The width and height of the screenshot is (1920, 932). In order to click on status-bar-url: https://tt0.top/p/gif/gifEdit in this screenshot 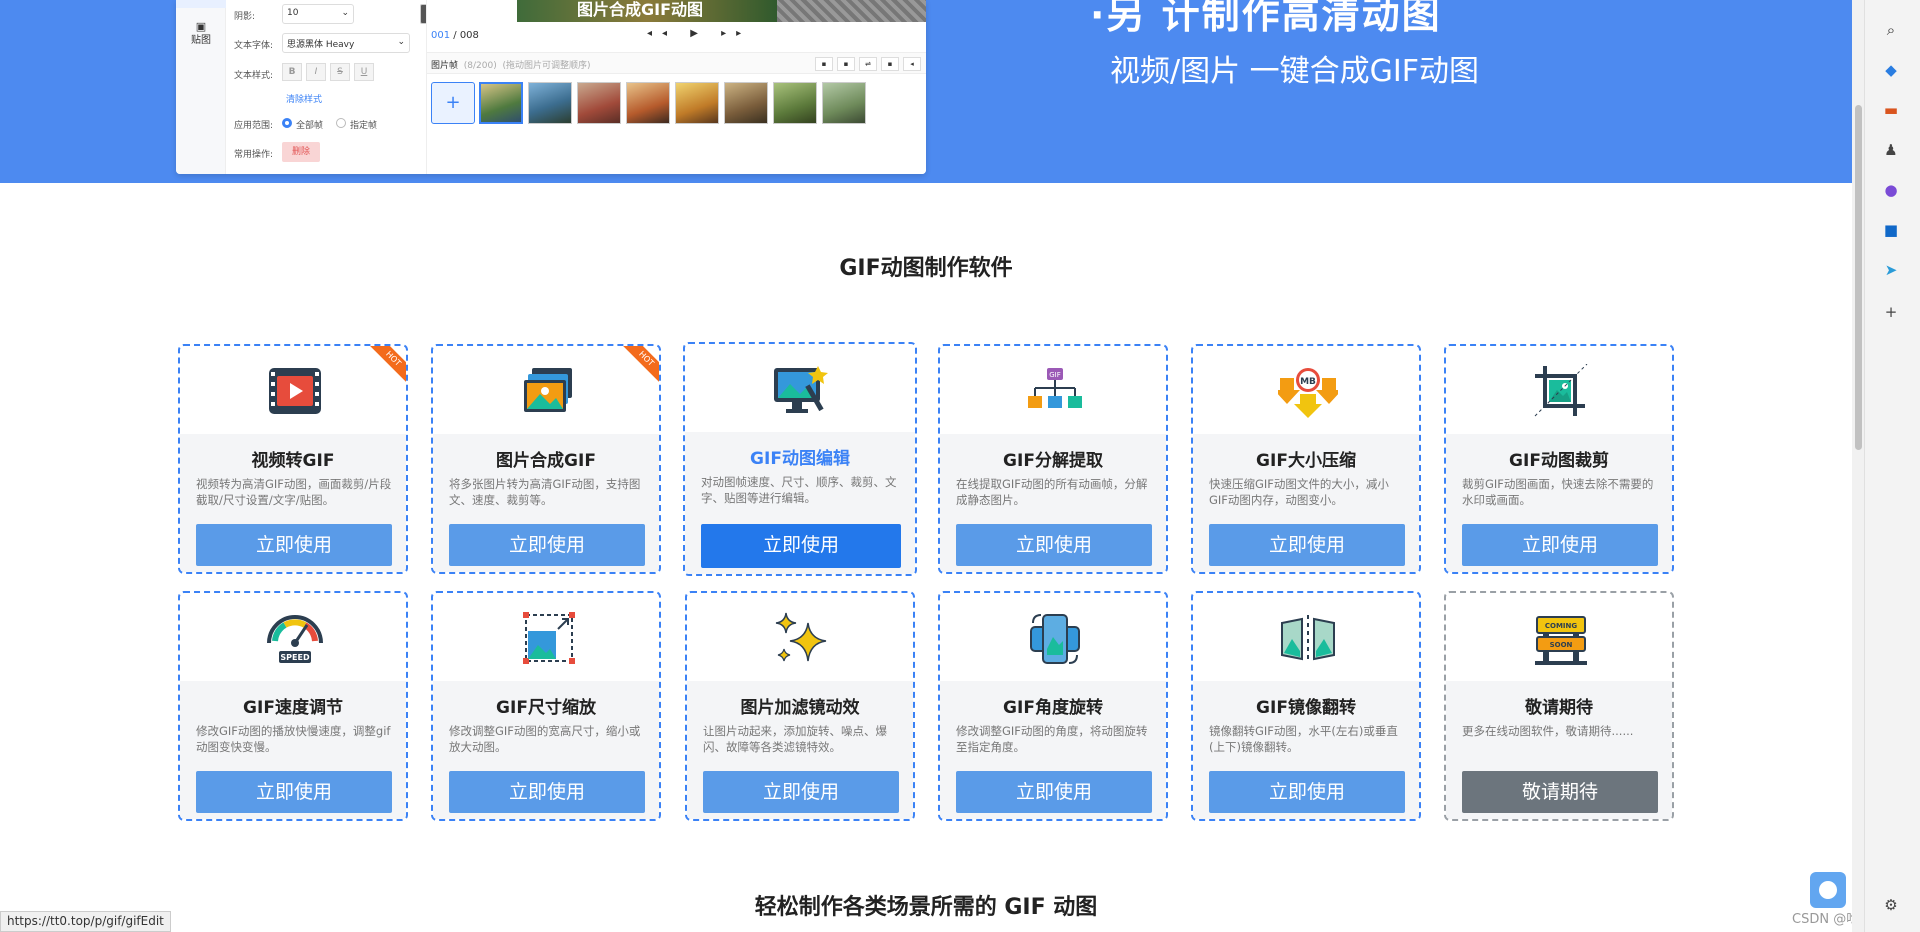, I will do `click(85, 921)`.